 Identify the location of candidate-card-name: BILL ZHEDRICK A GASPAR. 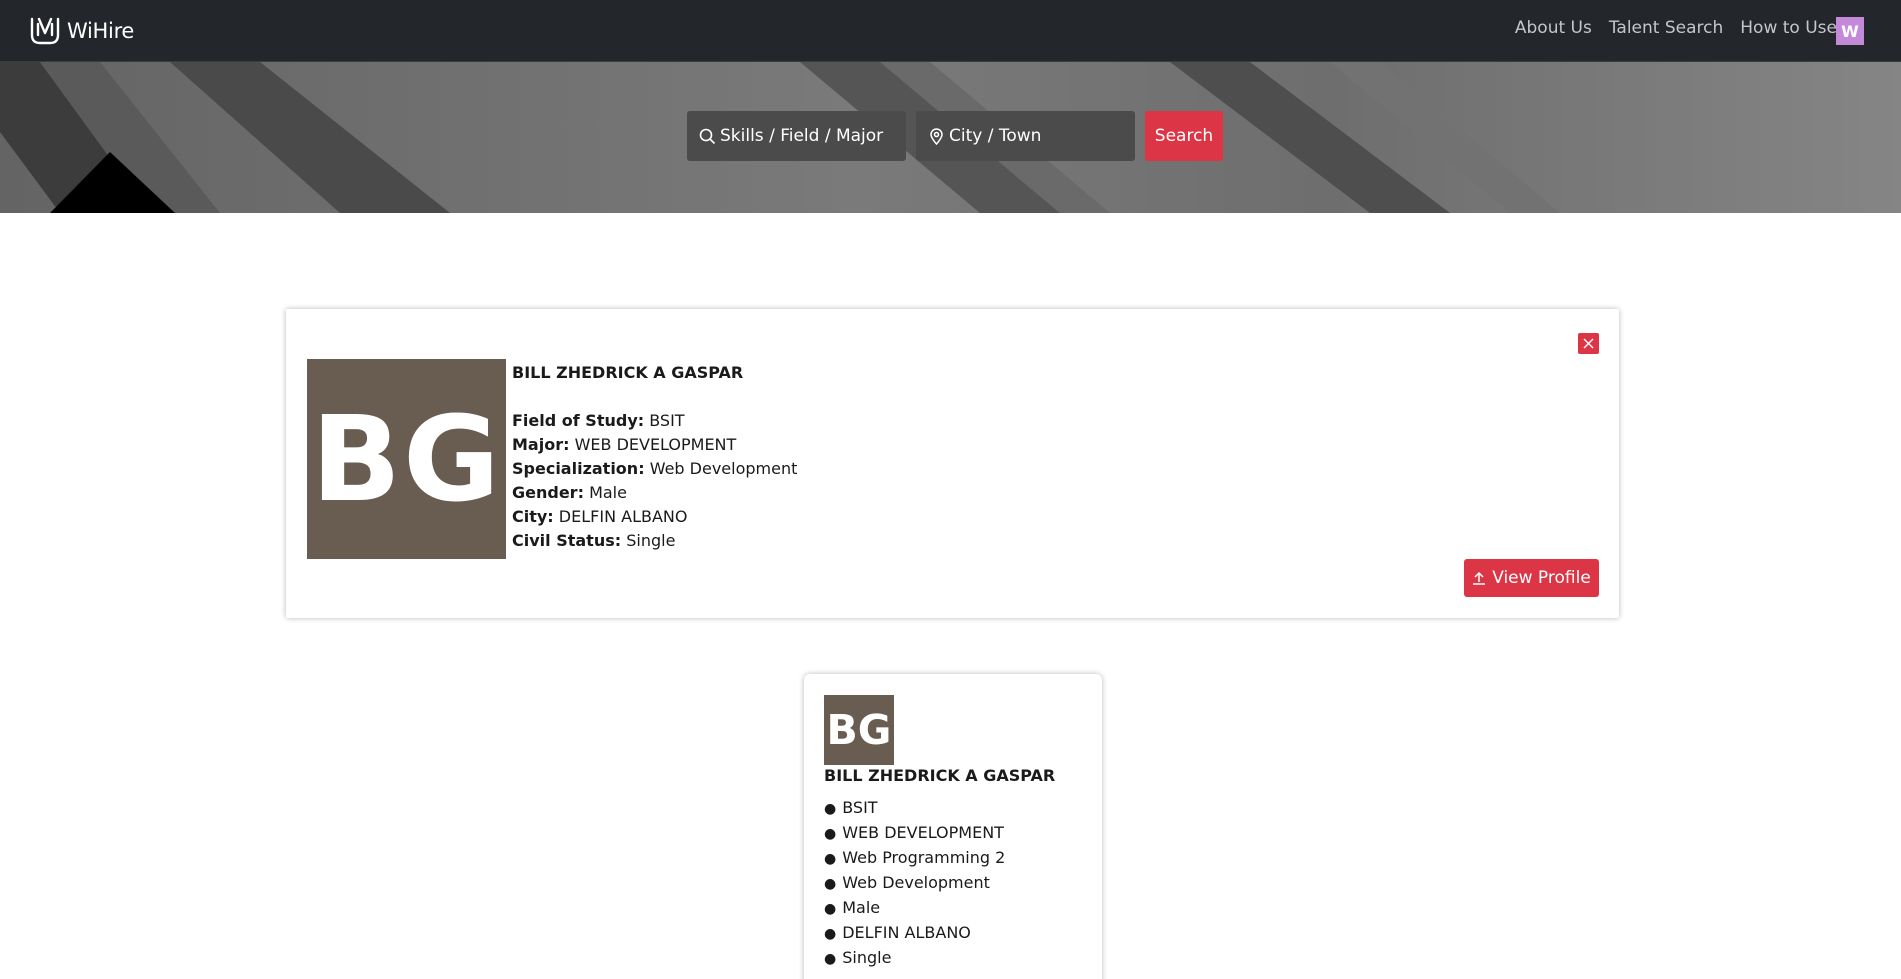
(940, 775).